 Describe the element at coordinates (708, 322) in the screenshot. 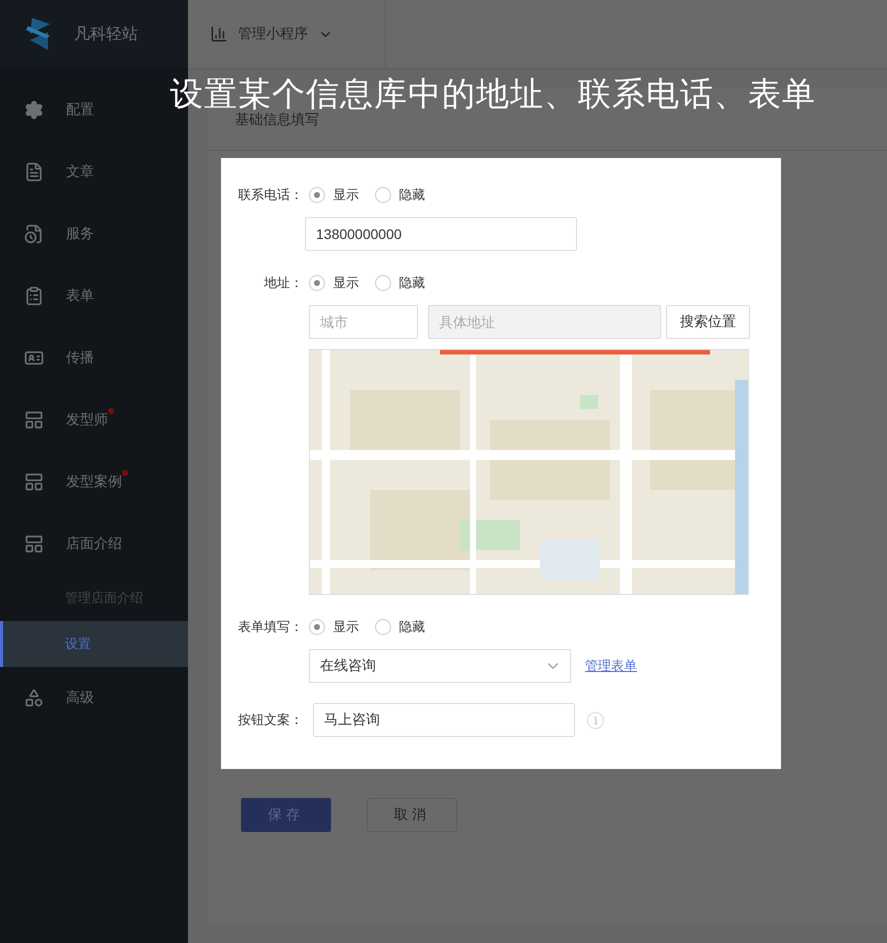

I see `search-location-button: 搜索位置` at that location.